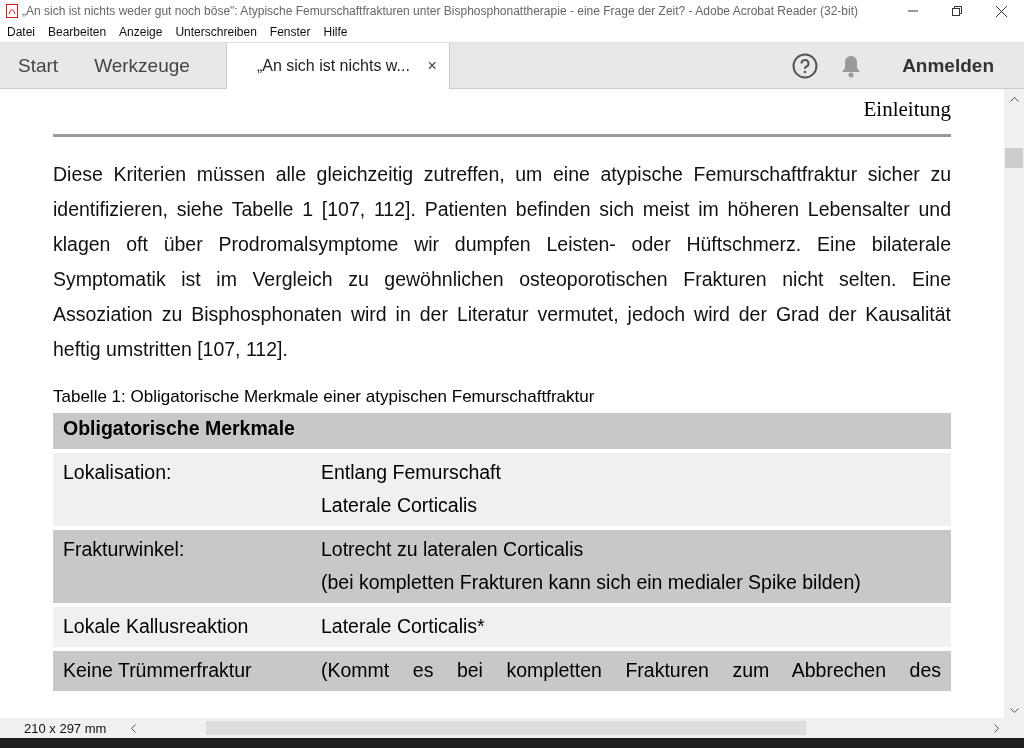 This screenshot has height=748, width=1024. I want to click on table-cell-text: (Kommt es bei kompletten Frakturen zum Abbrechen des, so click(631, 670).